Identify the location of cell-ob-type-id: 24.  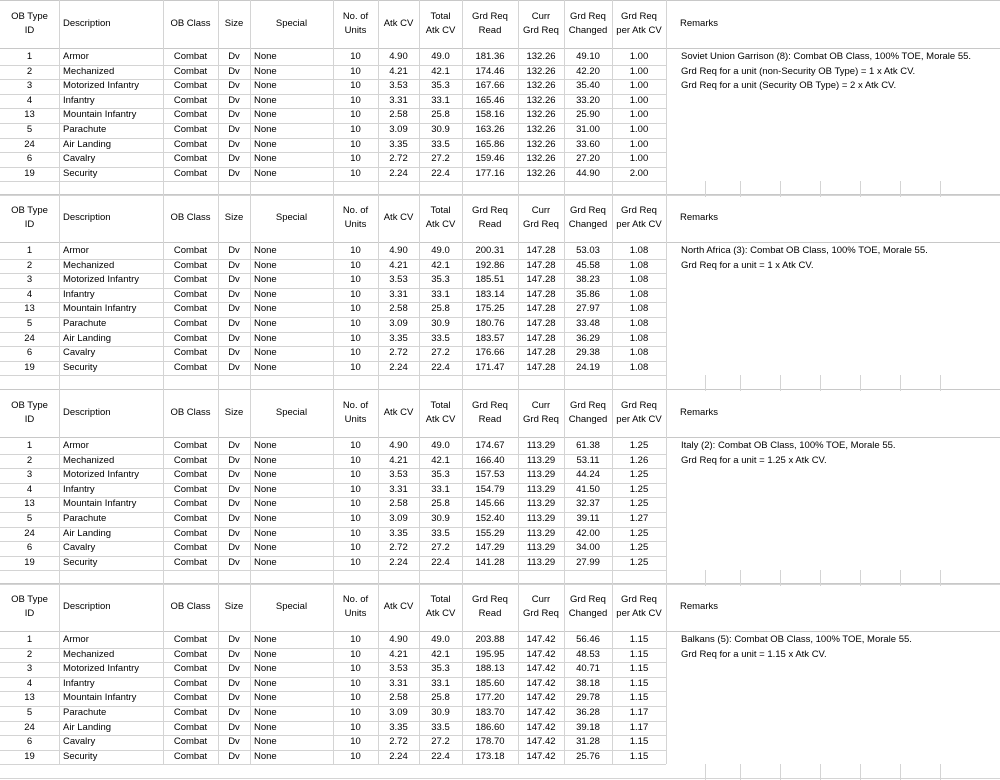
(29, 145).